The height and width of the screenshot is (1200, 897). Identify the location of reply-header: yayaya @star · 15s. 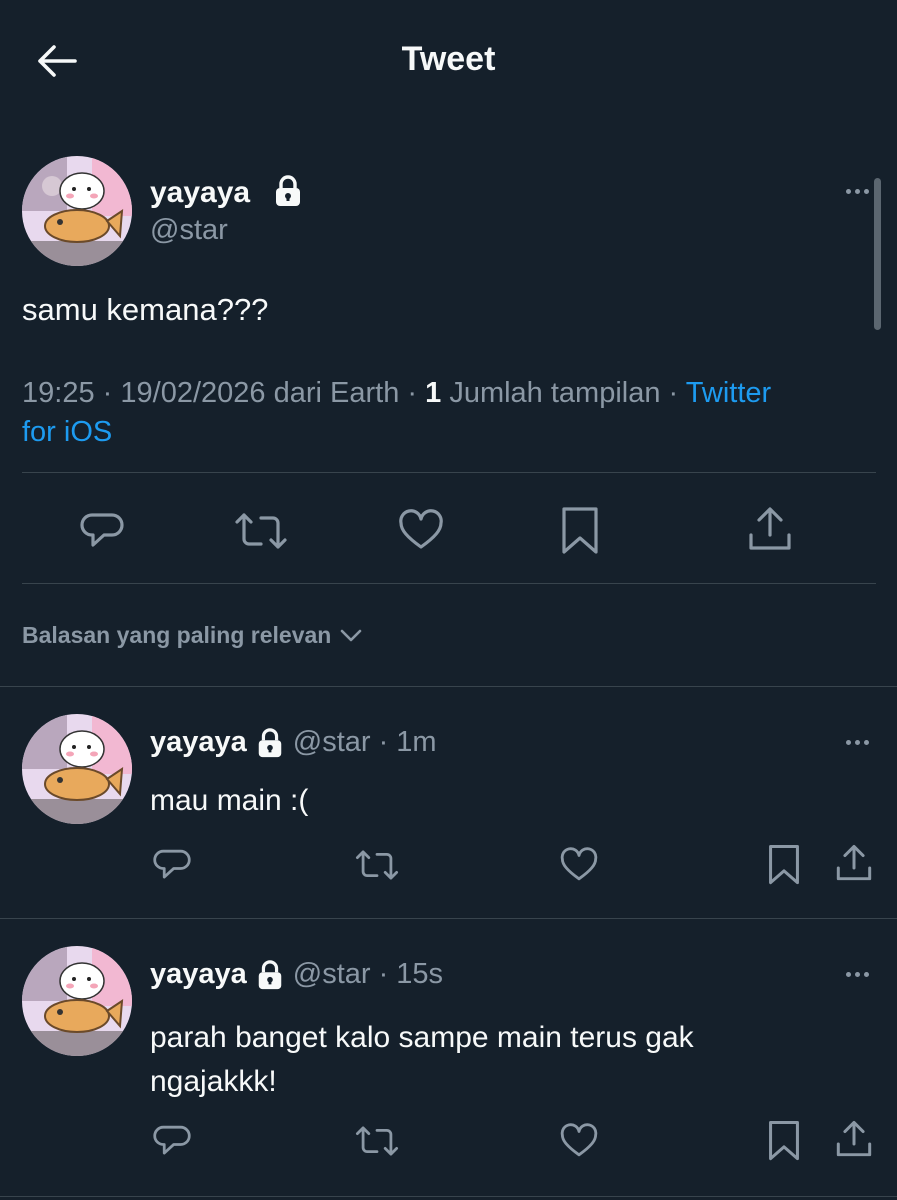
(297, 974).